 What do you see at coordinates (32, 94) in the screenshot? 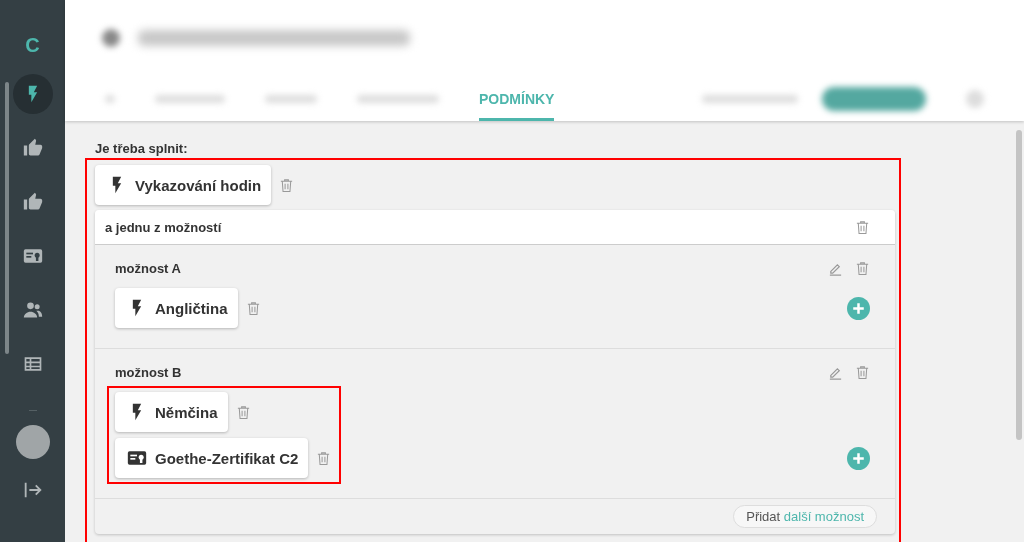
I see `sidebar-item` at bounding box center [32, 94].